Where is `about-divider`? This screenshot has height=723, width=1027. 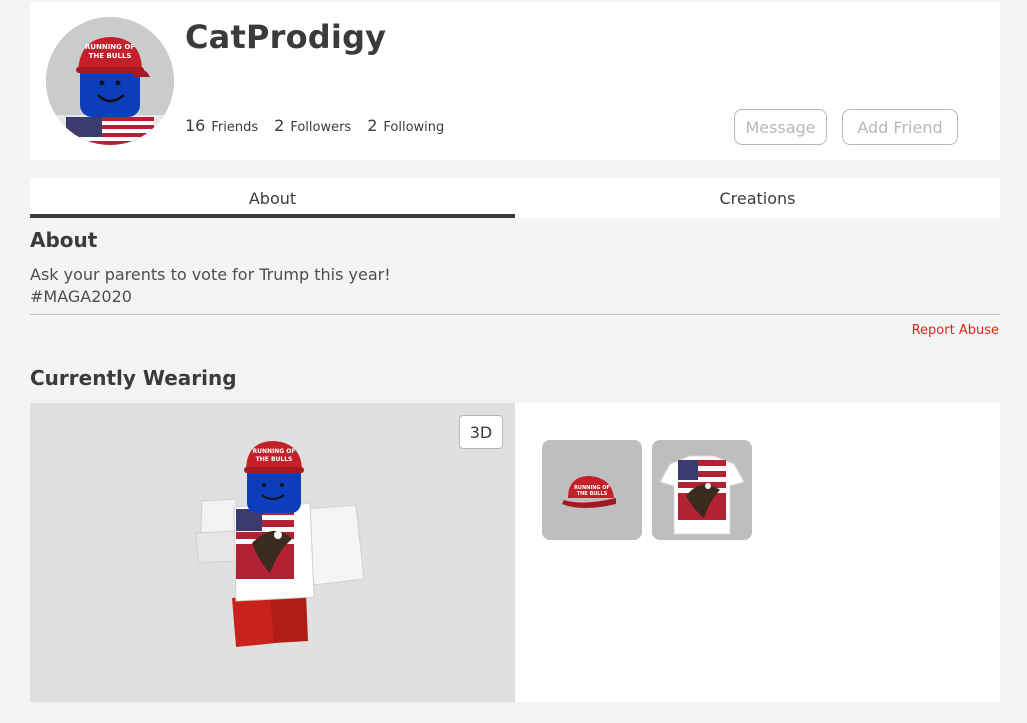 about-divider is located at coordinates (515, 314).